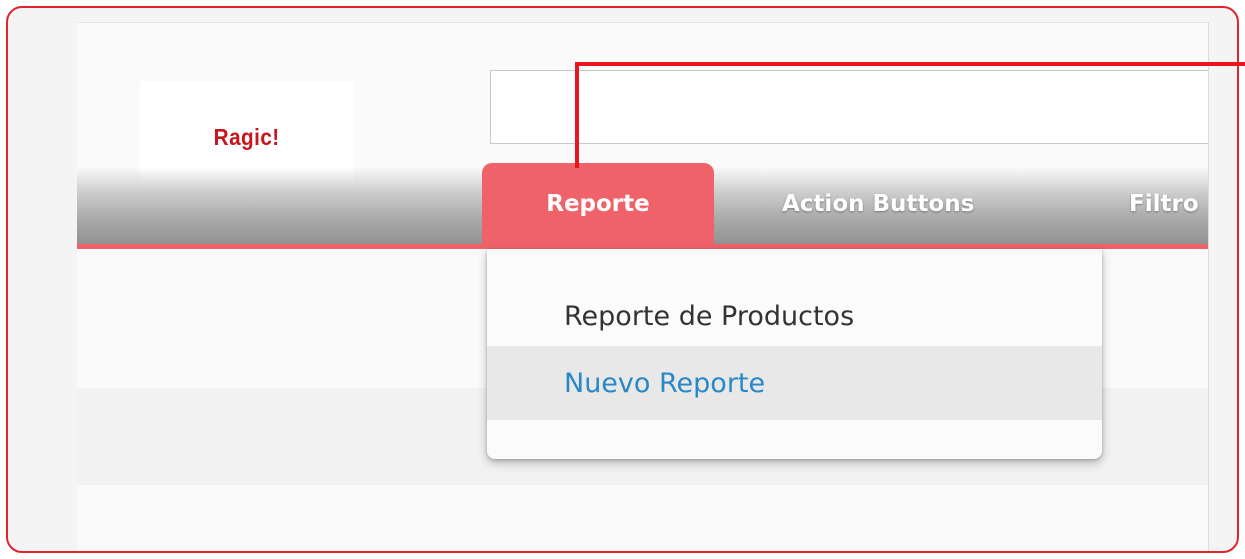 The width and height of the screenshot is (1245, 559). I want to click on callout-line-horizontal, so click(910, 64).